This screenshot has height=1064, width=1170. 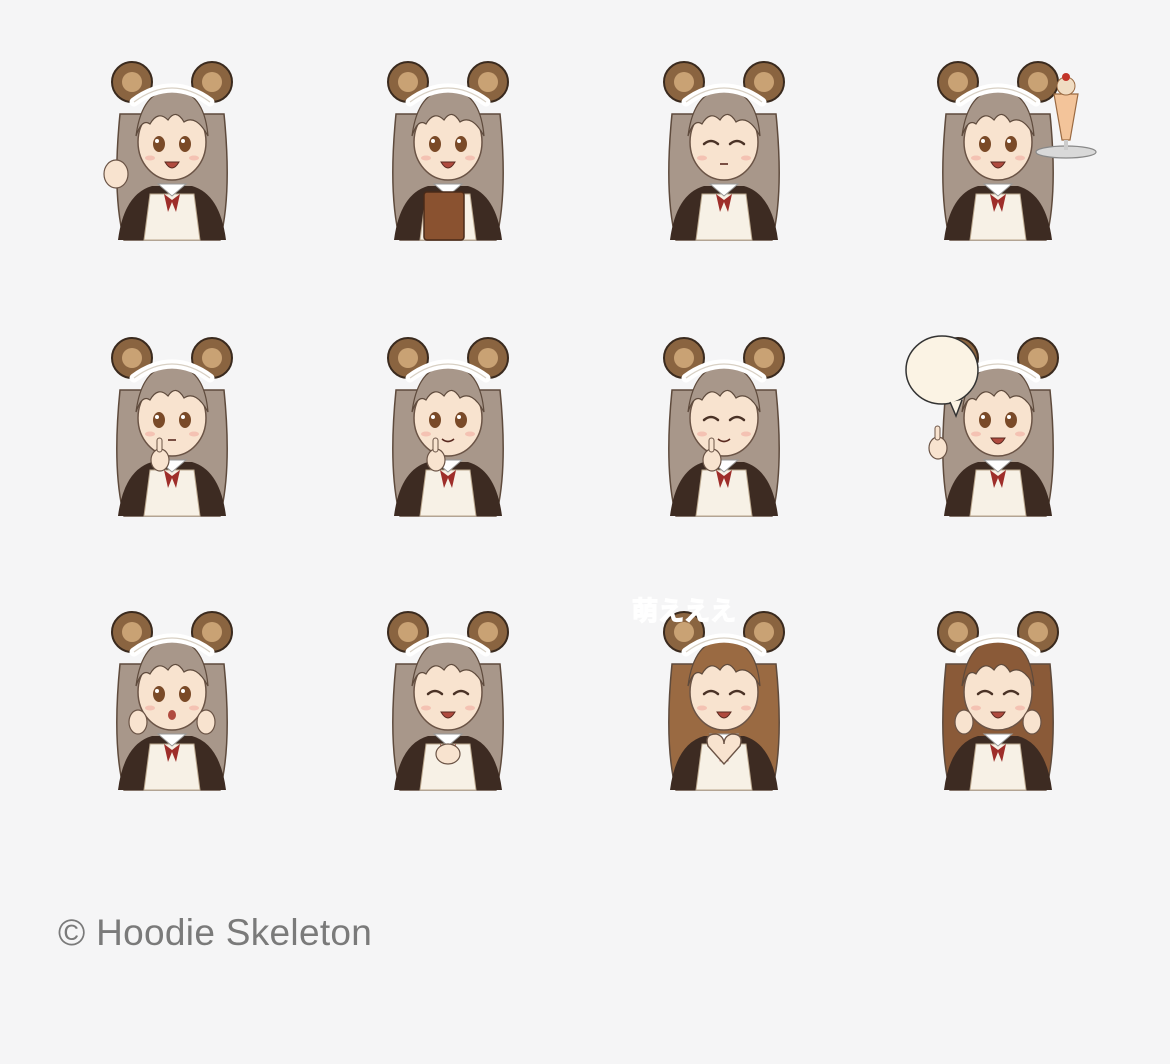 I want to click on sticker-caption-text: 萌えええ, so click(x=684, y=612).